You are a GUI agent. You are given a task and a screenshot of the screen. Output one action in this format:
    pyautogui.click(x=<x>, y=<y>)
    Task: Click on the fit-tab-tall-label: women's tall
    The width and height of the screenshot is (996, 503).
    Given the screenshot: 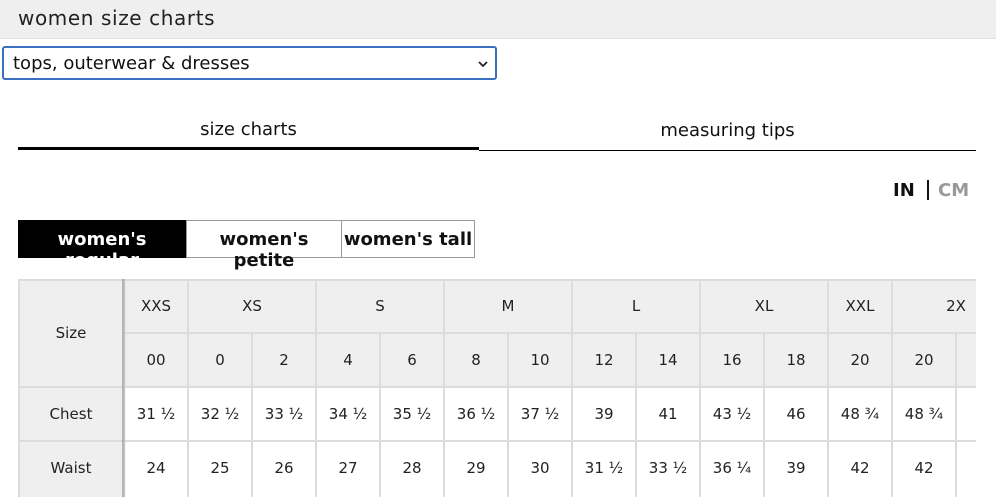 What is the action you would take?
    pyautogui.click(x=408, y=239)
    